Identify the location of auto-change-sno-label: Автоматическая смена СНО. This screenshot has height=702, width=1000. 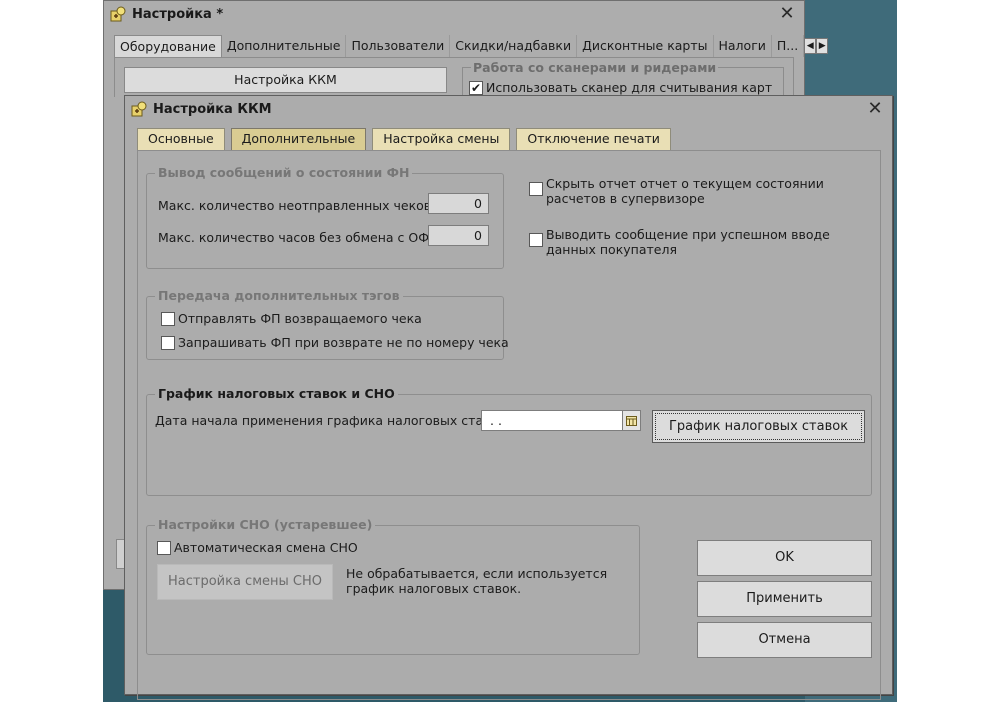
(266, 547).